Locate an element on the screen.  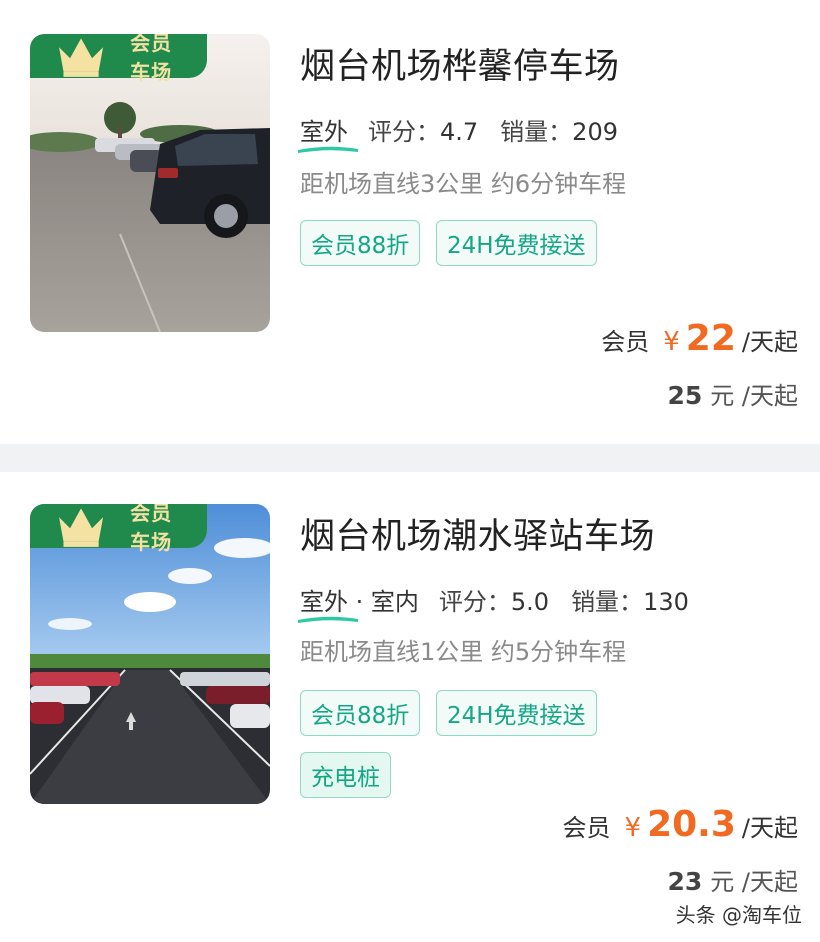
charging-station-tag: 充电桩 is located at coordinates (345, 775).